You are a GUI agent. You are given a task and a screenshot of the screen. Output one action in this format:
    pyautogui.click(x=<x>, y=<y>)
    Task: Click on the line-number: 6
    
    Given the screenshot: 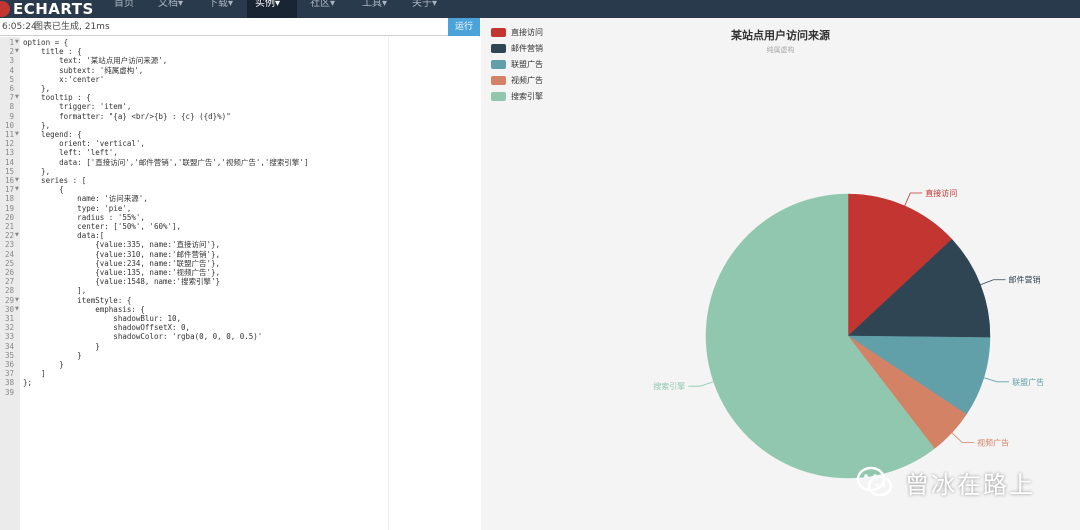 What is the action you would take?
    pyautogui.click(x=11, y=88)
    